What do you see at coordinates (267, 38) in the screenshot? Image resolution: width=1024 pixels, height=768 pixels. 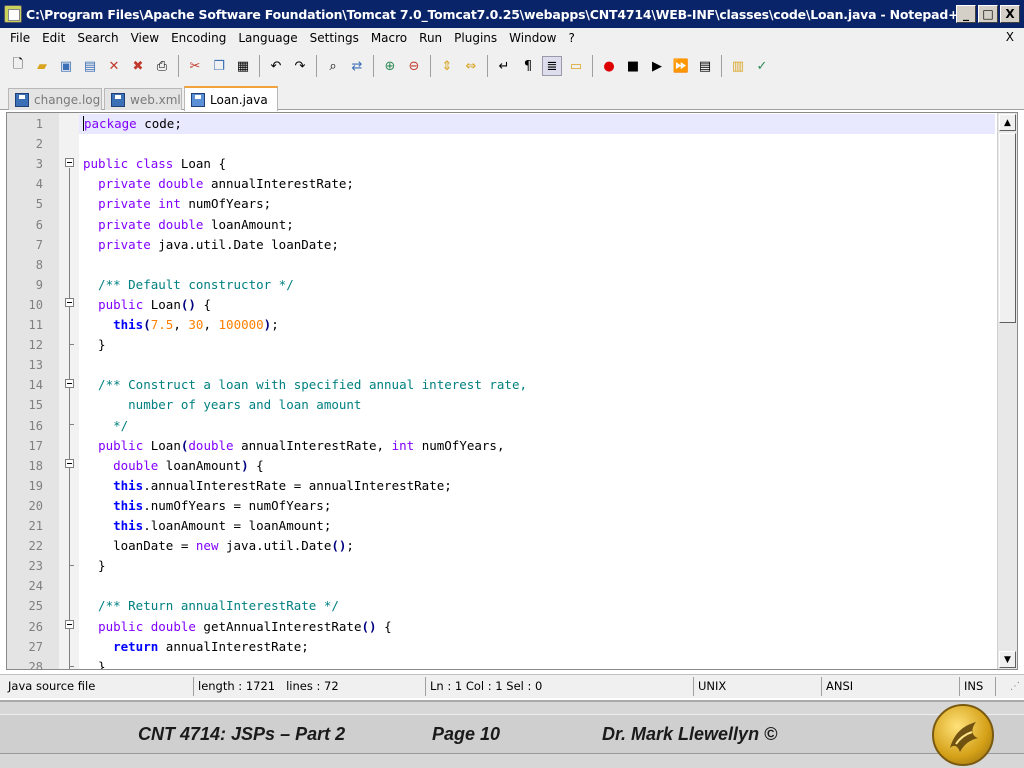 I see `menu-language: Language` at bounding box center [267, 38].